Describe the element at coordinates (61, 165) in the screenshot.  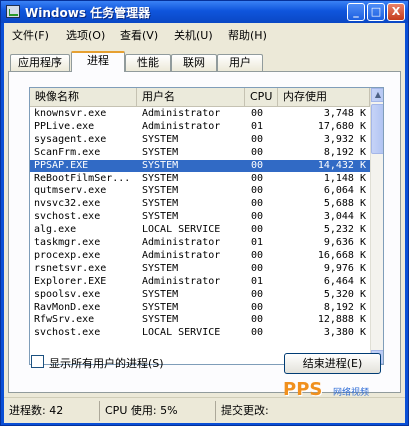
I see `cell-image-name: PPSAP.EXE` at that location.